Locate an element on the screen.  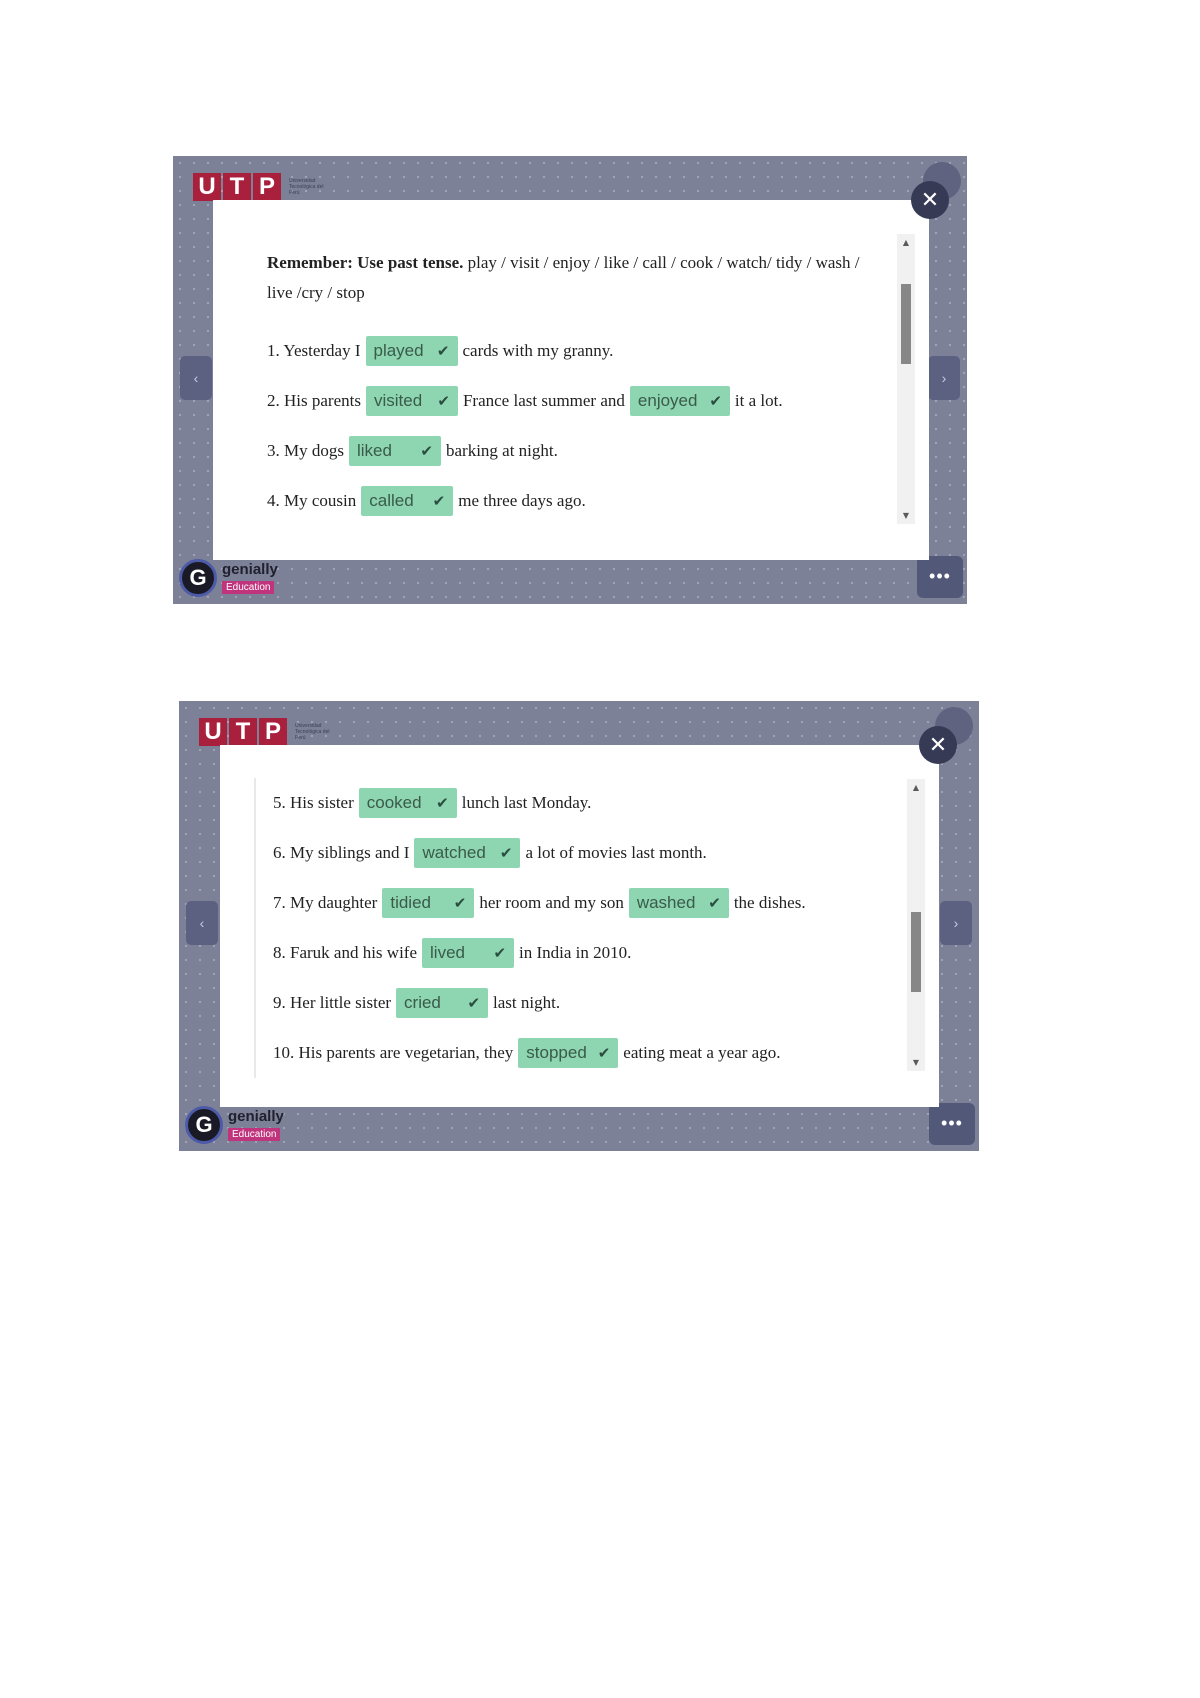
answer-field: watched ✔ is located at coordinates (467, 853).